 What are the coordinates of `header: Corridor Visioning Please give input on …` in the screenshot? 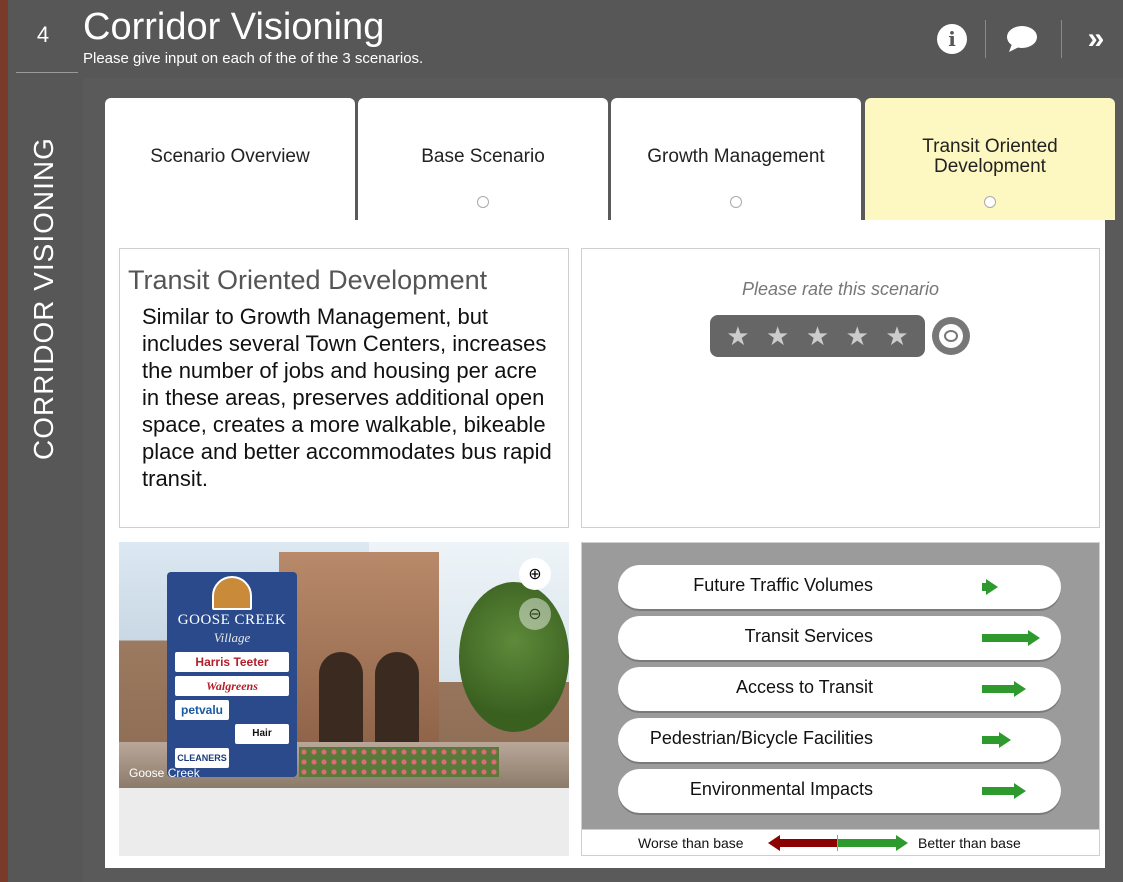 It's located at (603, 39).